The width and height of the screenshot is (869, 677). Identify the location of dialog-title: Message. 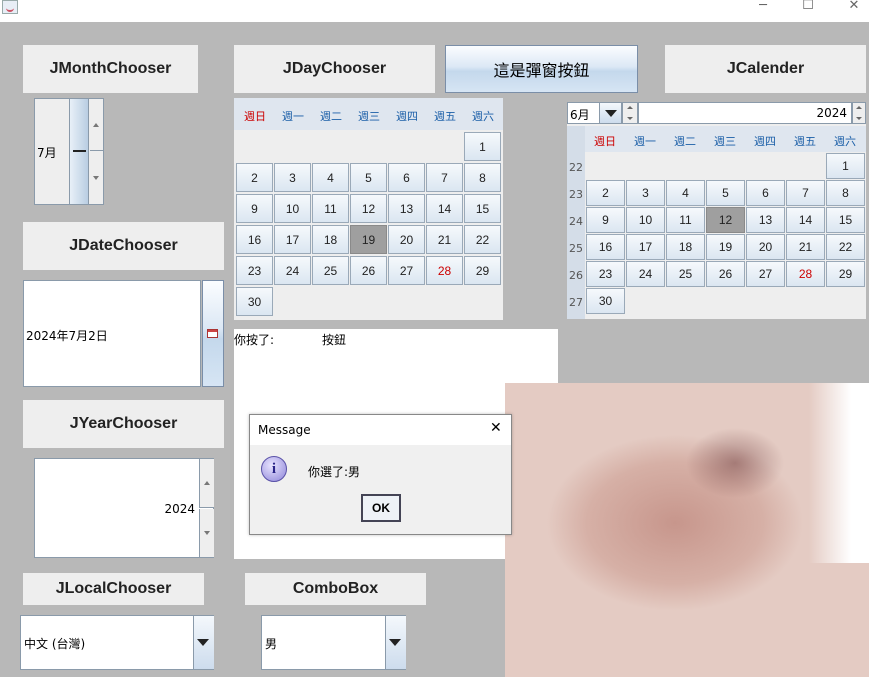
(284, 430).